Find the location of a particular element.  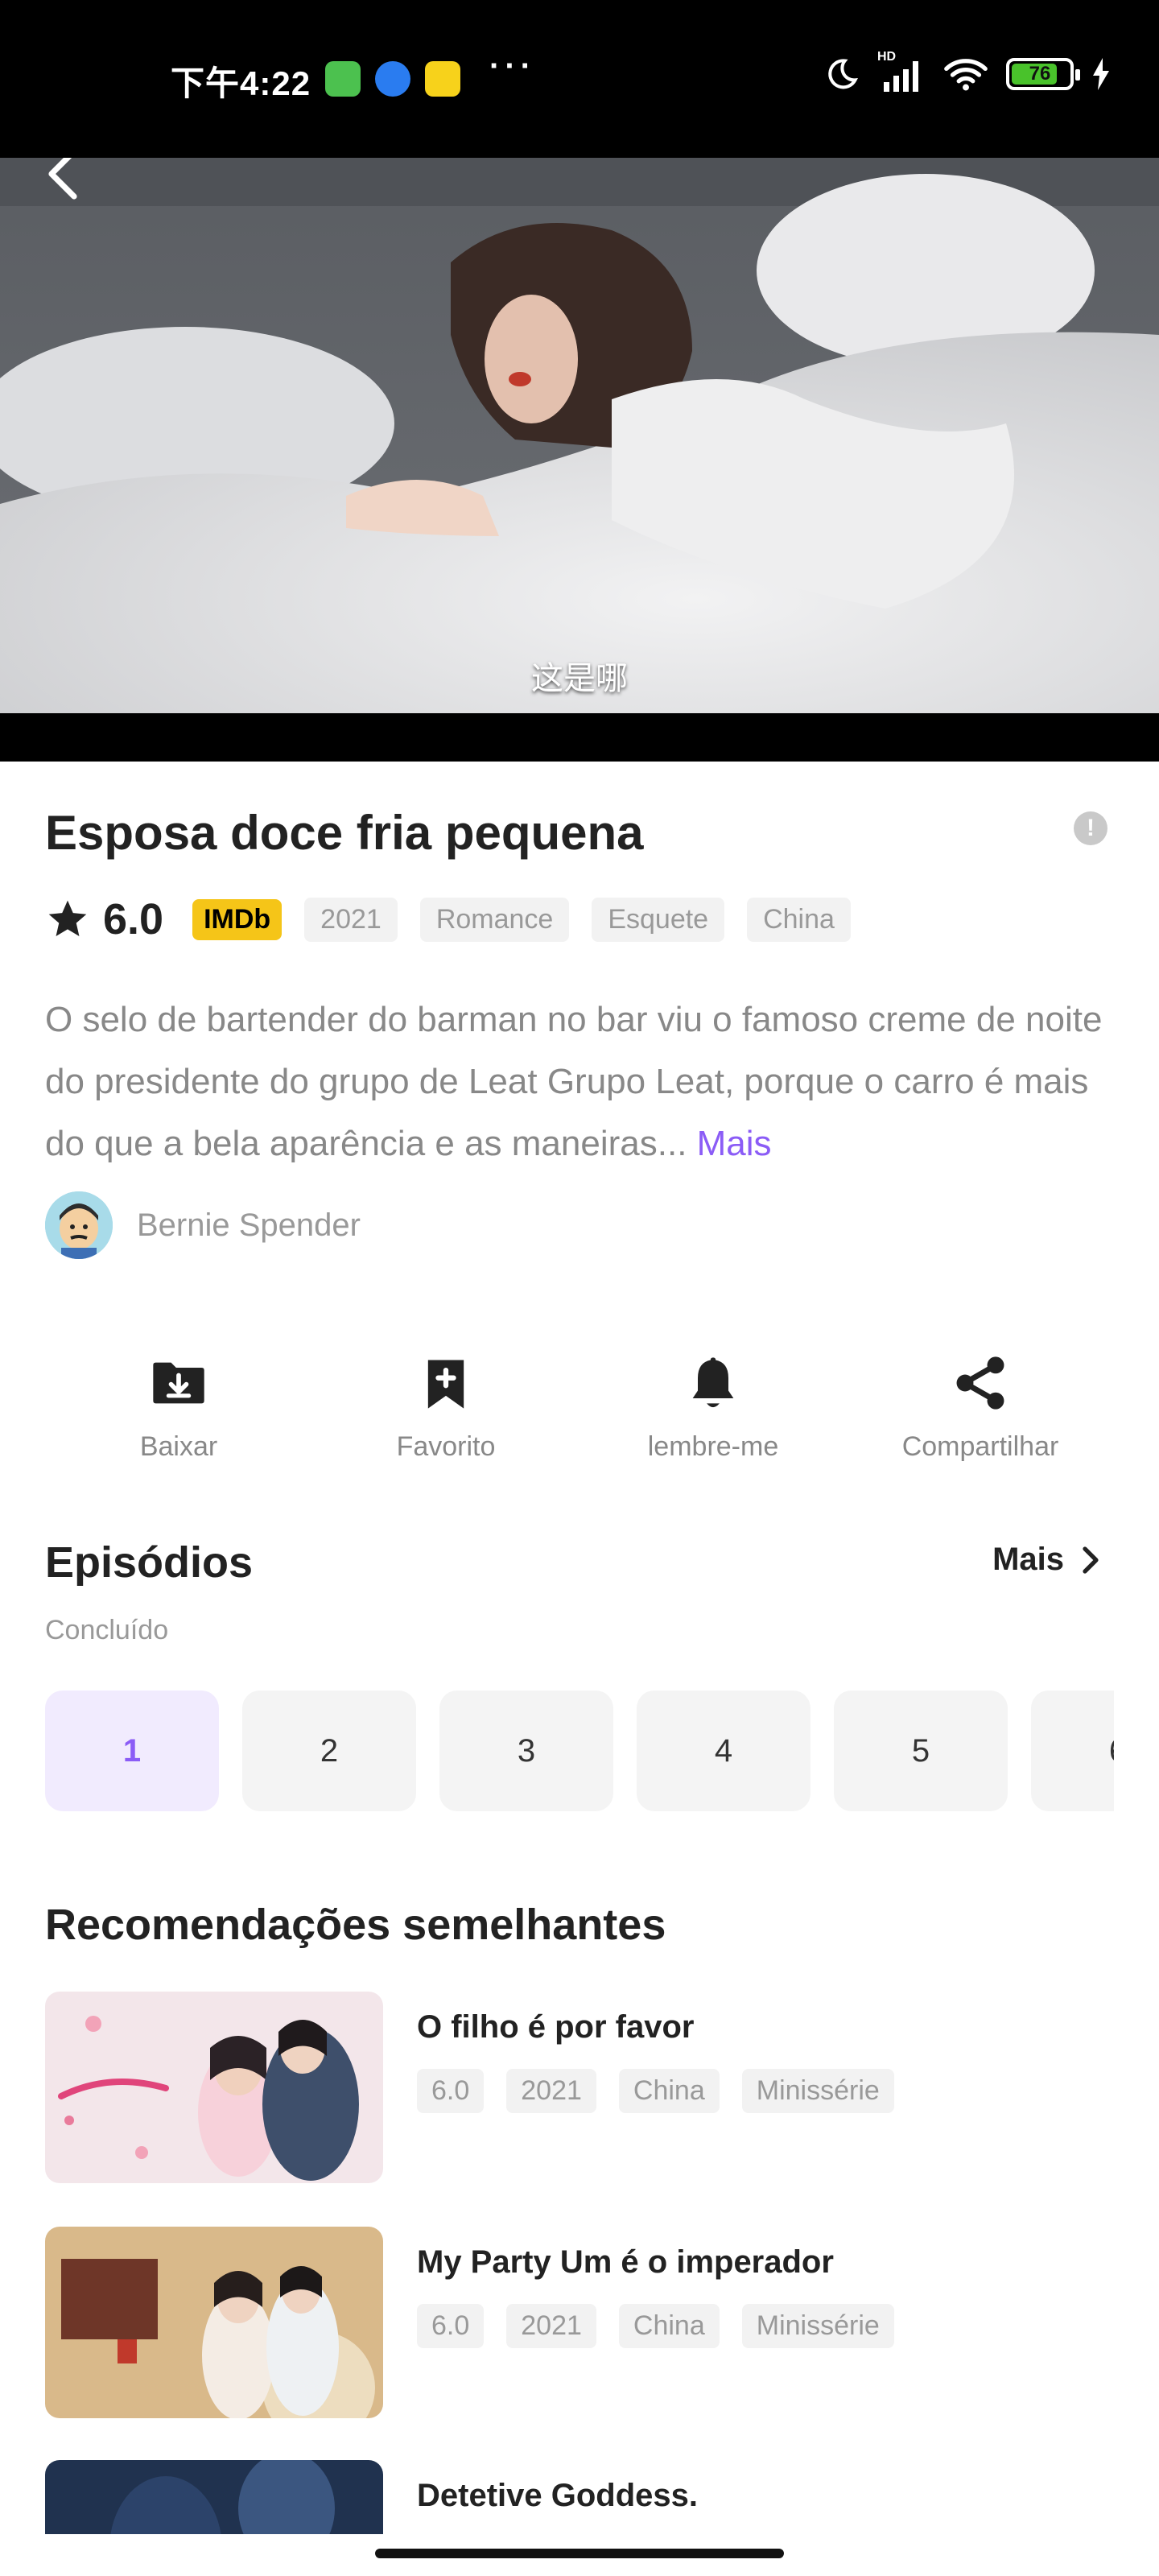

battery-level: 76 is located at coordinates (1040, 74).